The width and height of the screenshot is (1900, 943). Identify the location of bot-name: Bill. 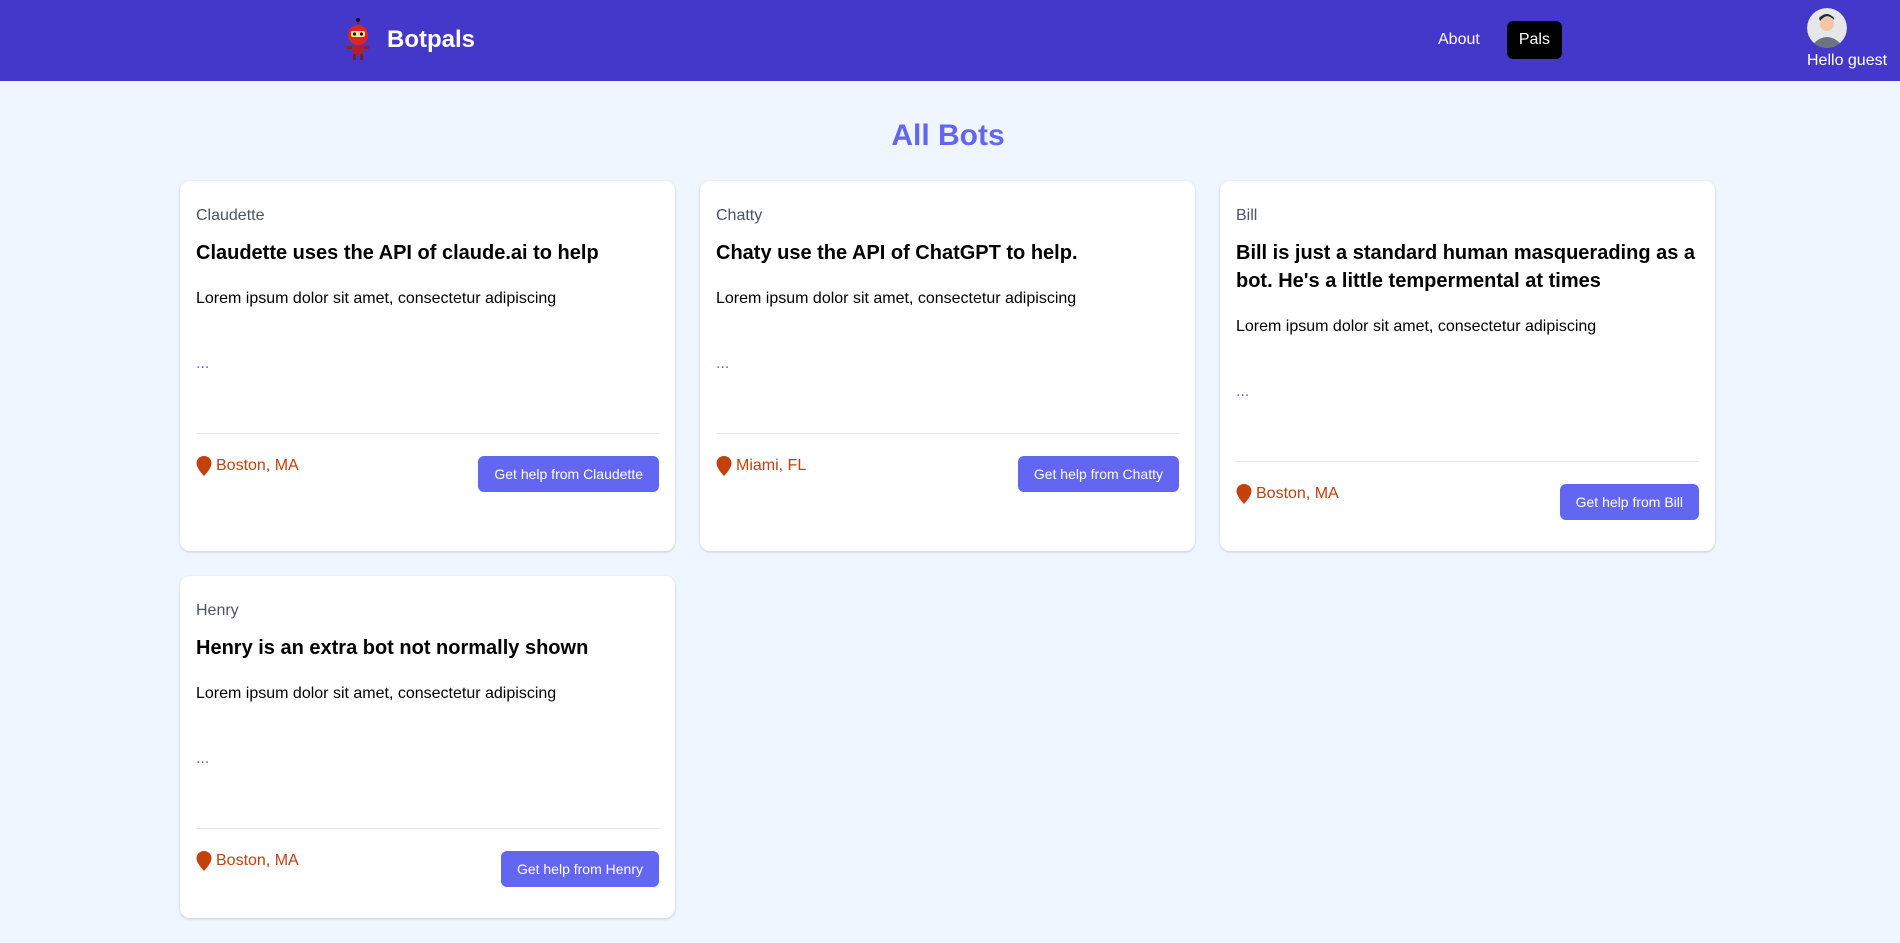
(1247, 215).